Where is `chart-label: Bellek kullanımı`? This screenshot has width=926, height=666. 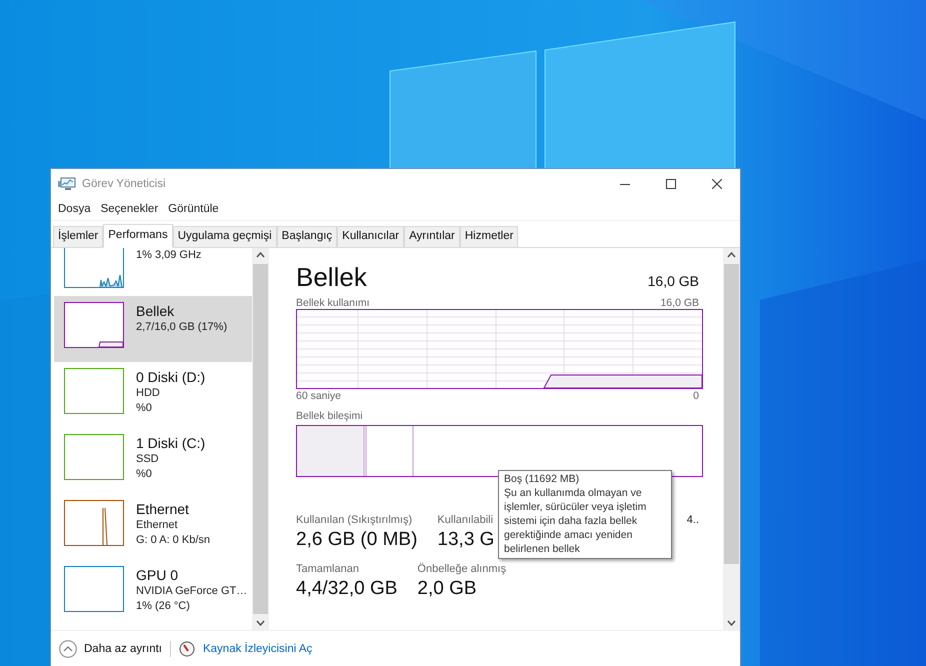 chart-label: Bellek kullanımı is located at coordinates (333, 303).